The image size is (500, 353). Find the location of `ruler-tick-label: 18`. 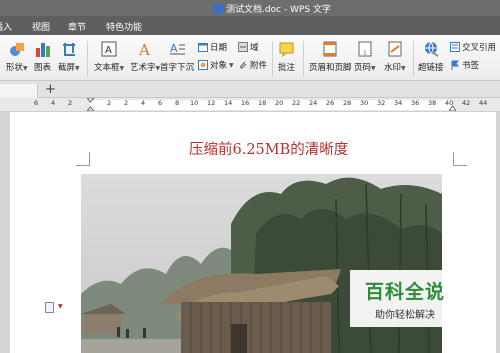

ruler-tick-label: 18 is located at coordinates (262, 103).